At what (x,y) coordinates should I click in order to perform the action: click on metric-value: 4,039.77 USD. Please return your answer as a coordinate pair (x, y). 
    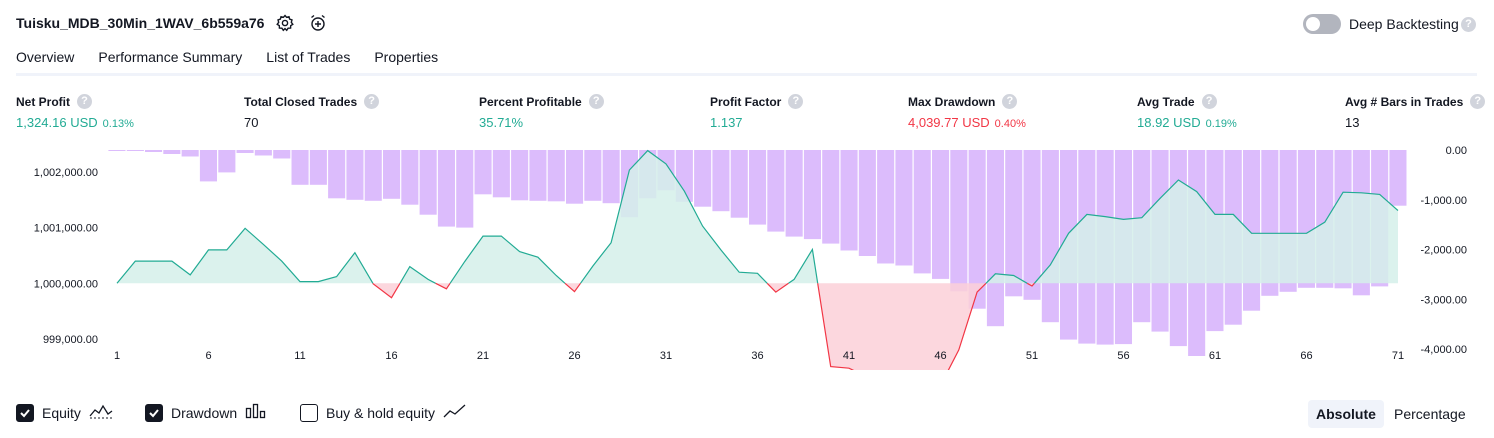
    Looking at the image, I should click on (949, 122).